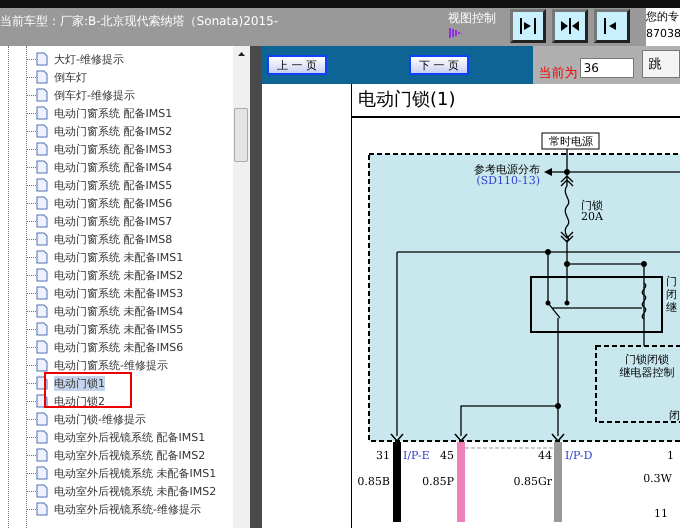  What do you see at coordinates (79, 401) in the screenshot?
I see `tree-item: 电动门锁2` at bounding box center [79, 401].